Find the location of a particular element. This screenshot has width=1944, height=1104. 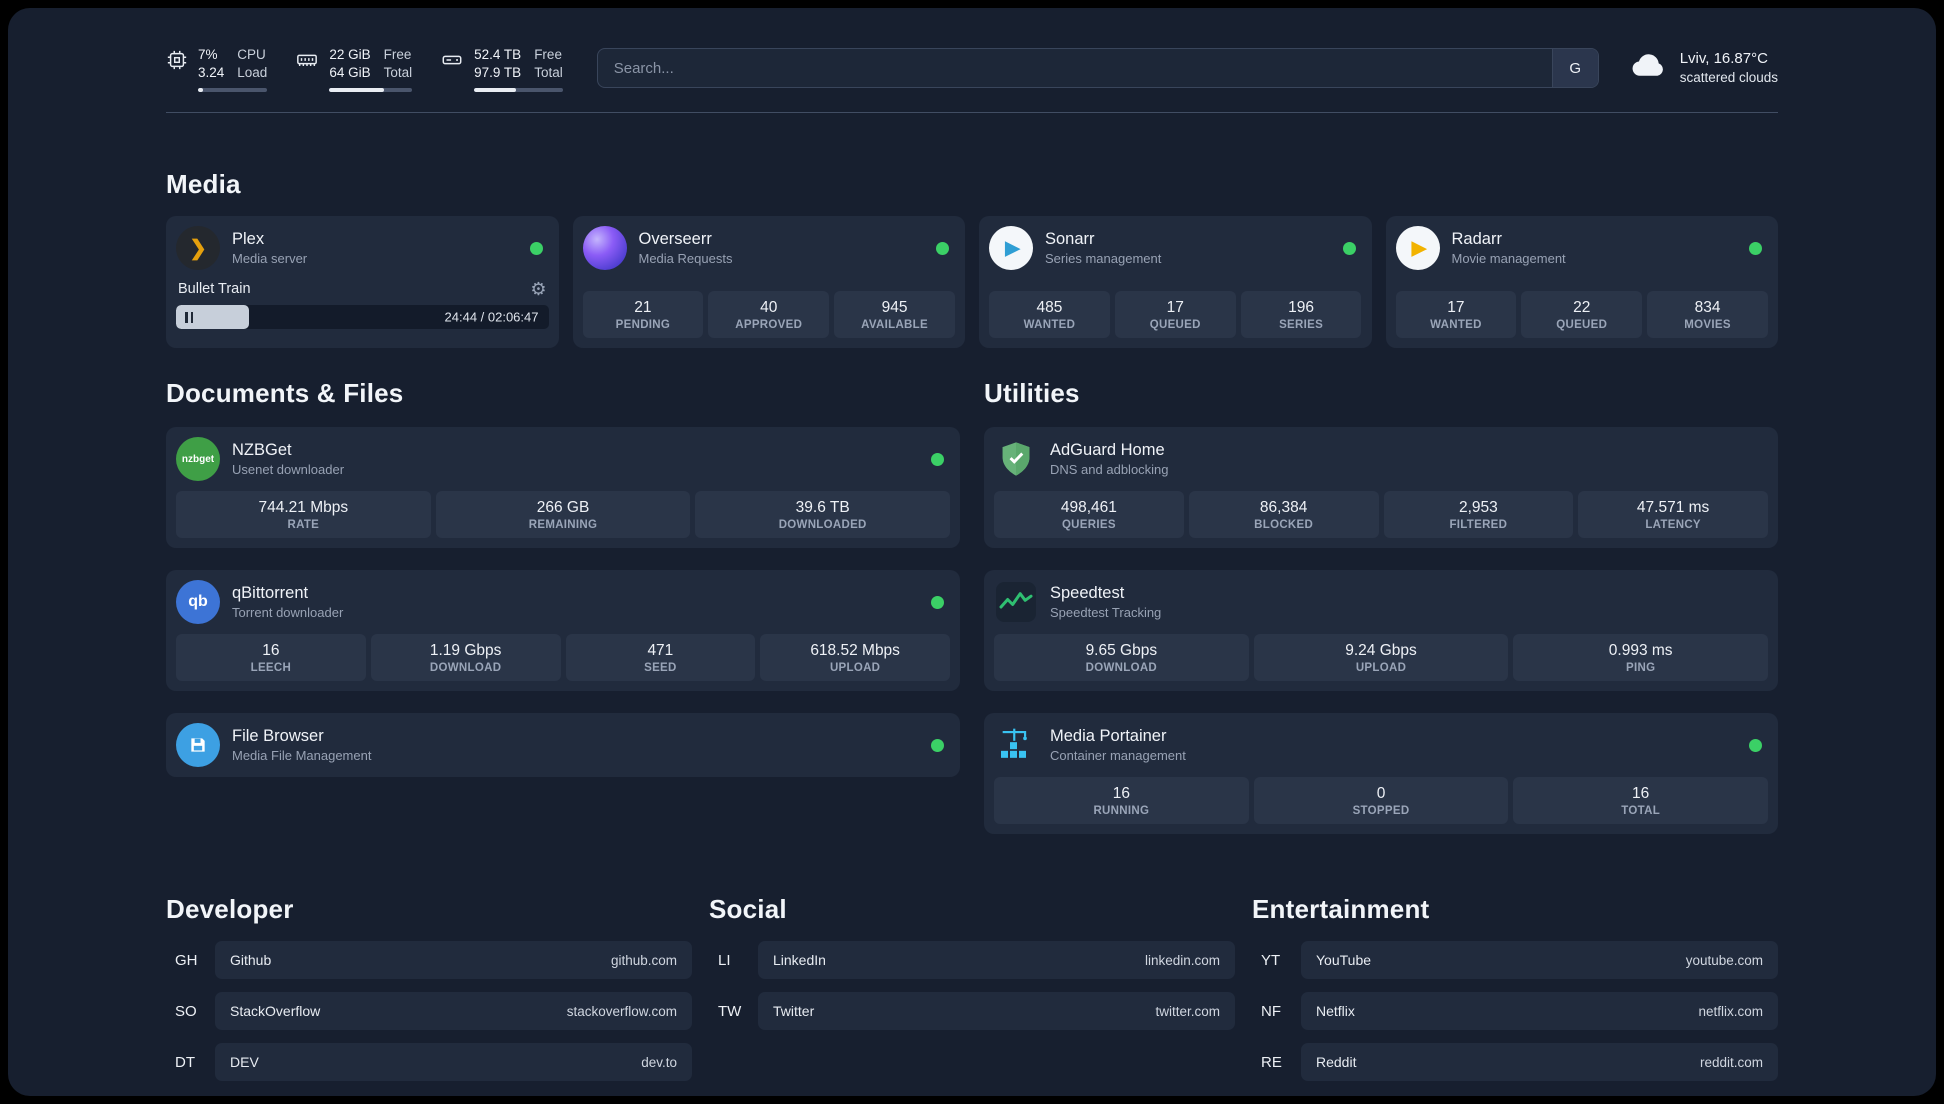

bookmark-stackoverflow: SO StackOverflow stackoverflow.com is located at coordinates (429, 1011).